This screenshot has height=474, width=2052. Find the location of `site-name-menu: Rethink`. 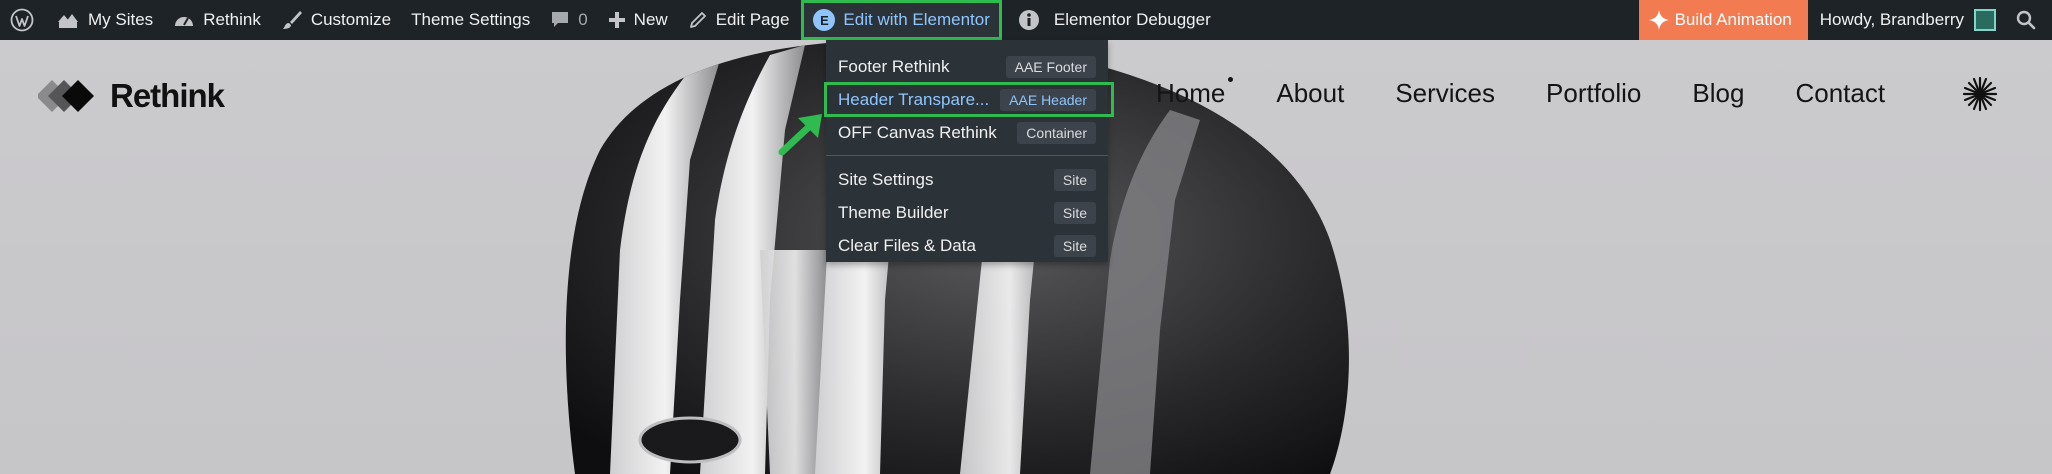

site-name-menu: Rethink is located at coordinates (217, 20).